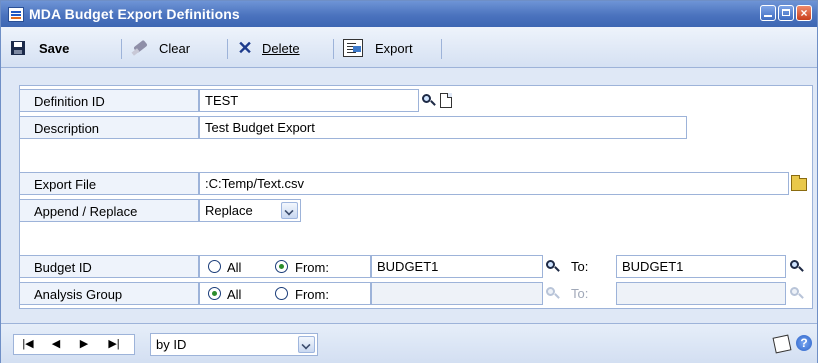 This screenshot has width=818, height=363. Describe the element at coordinates (312, 294) in the screenshot. I see `analysis-group-from-label: From:` at that location.